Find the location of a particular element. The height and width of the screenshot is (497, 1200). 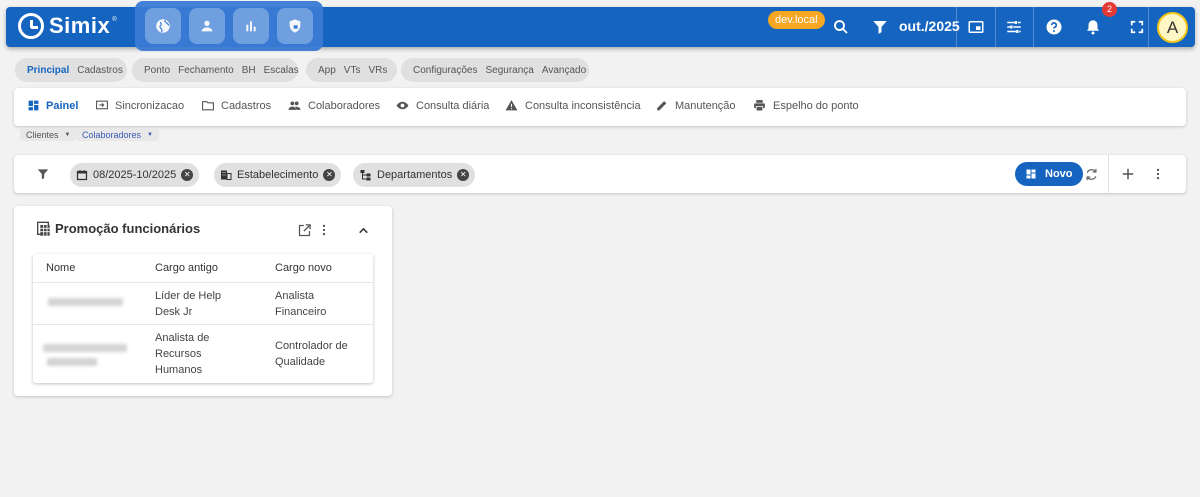

new-dashboard-button: Novo is located at coordinates (1049, 174).